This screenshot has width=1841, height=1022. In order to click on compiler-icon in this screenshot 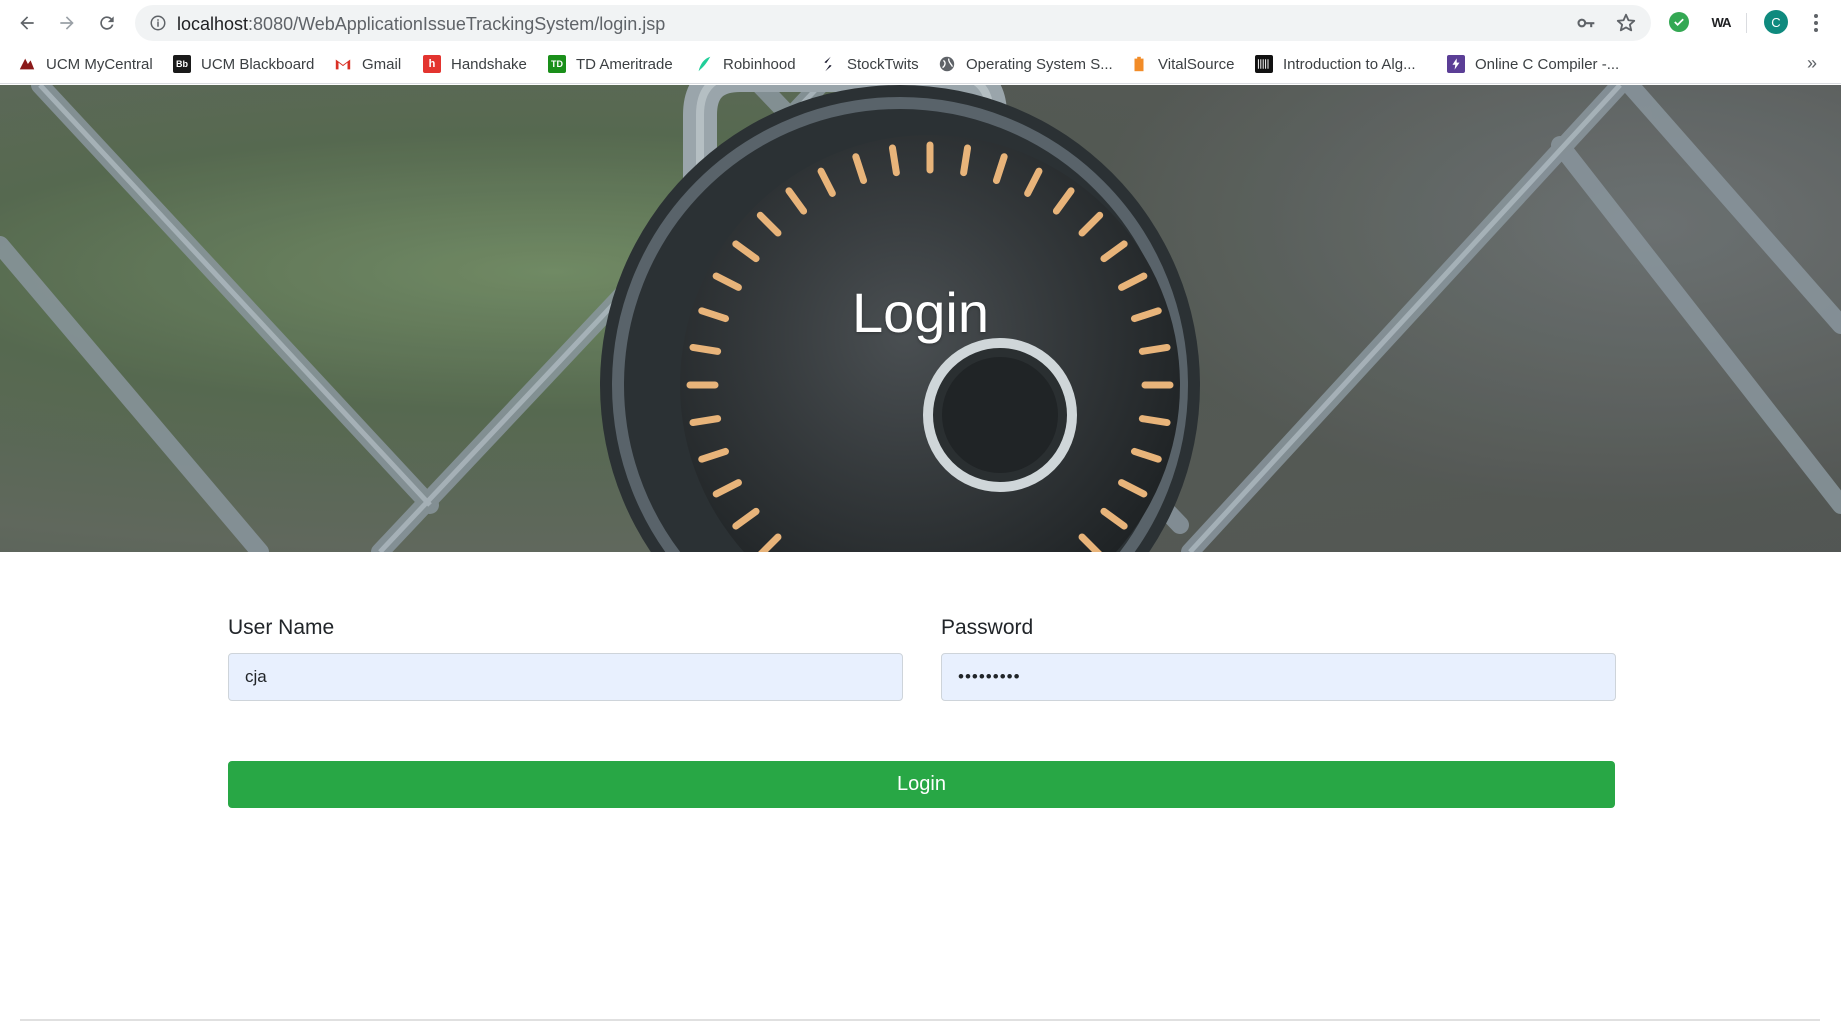, I will do `click(1456, 64)`.